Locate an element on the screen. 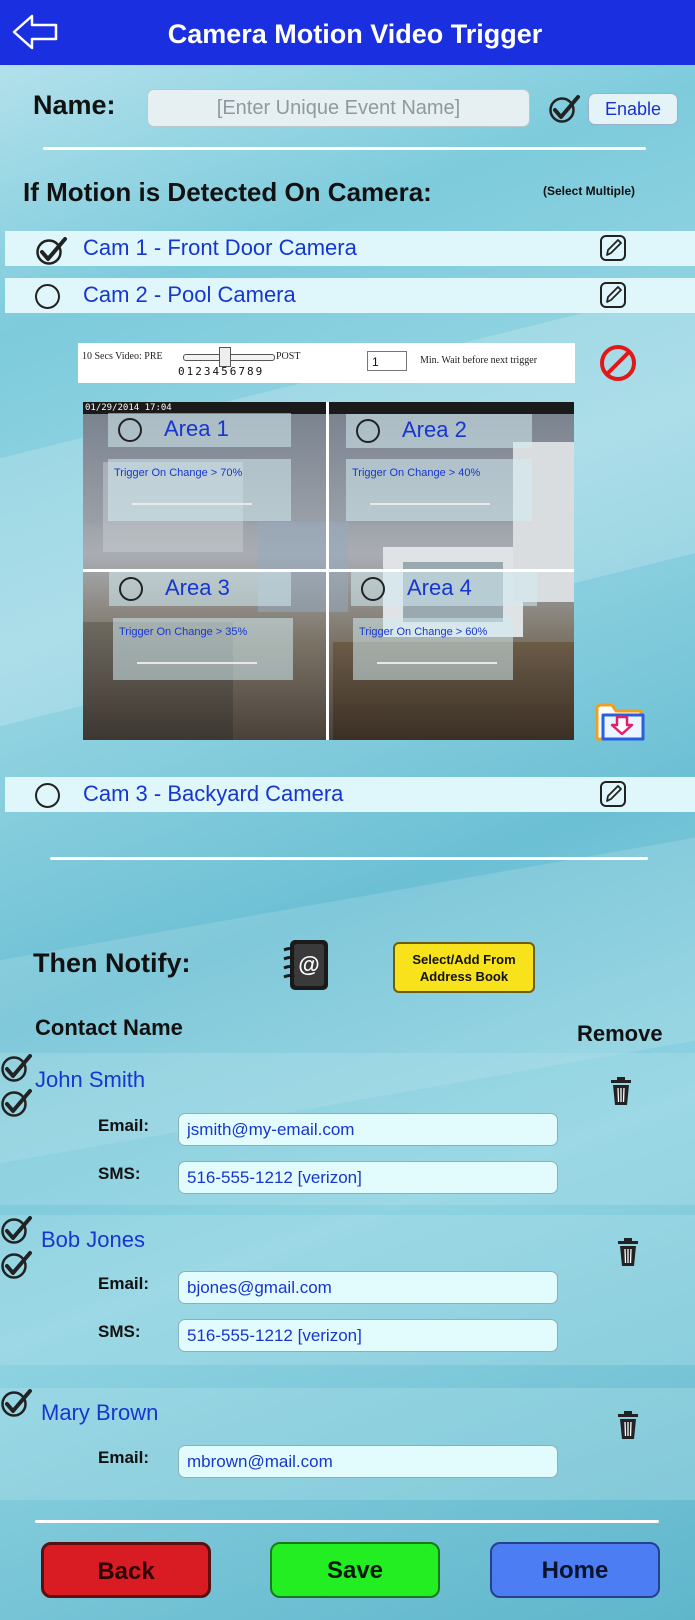 This screenshot has height=1620, width=695. area-trigger-panel: Trigger On Change > 60% is located at coordinates (433, 649).